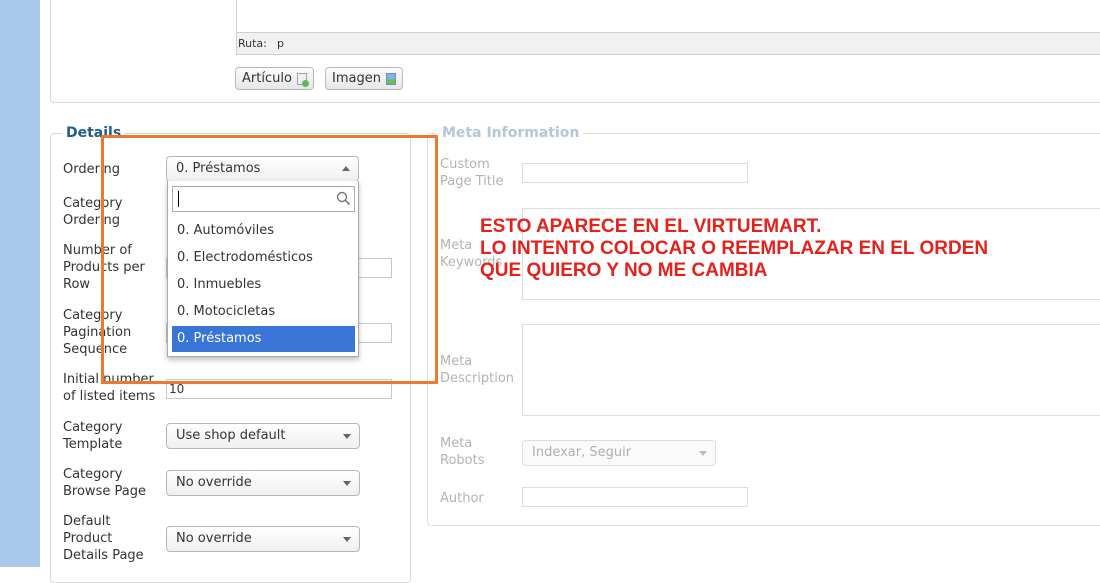 The image size is (1100, 583). Describe the element at coordinates (462, 498) in the screenshot. I see `author-label: Author` at that location.